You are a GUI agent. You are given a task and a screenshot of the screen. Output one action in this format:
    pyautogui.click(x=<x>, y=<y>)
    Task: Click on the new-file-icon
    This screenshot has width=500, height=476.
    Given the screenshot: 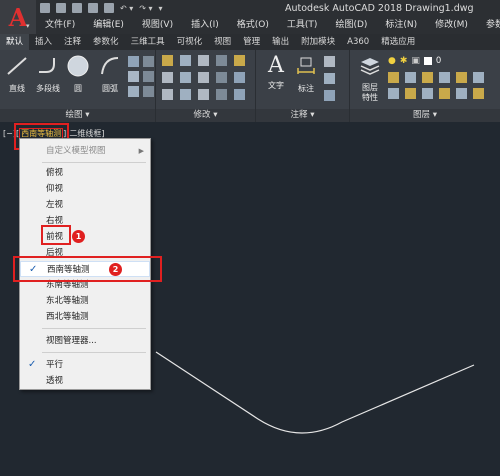 What is the action you would take?
    pyautogui.click(x=45, y=8)
    